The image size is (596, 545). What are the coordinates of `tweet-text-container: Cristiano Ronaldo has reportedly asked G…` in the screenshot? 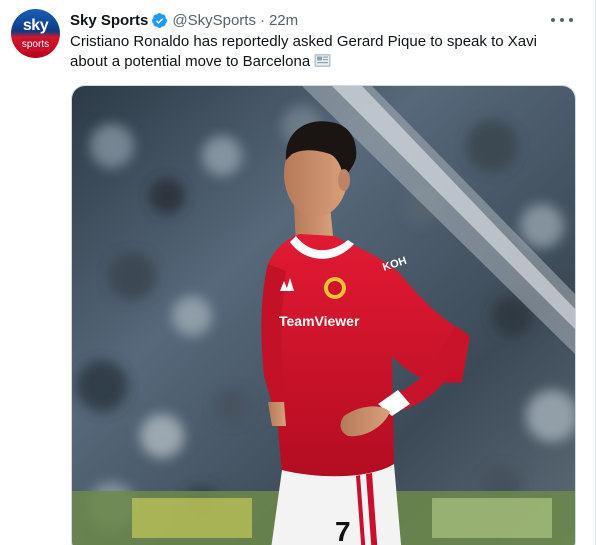 It's located at (320, 52).